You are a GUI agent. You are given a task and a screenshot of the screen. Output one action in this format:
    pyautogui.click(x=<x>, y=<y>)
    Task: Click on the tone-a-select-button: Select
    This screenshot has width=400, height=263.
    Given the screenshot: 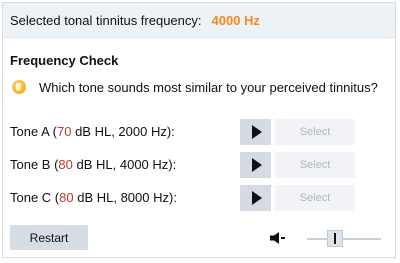 What is the action you would take?
    pyautogui.click(x=315, y=132)
    